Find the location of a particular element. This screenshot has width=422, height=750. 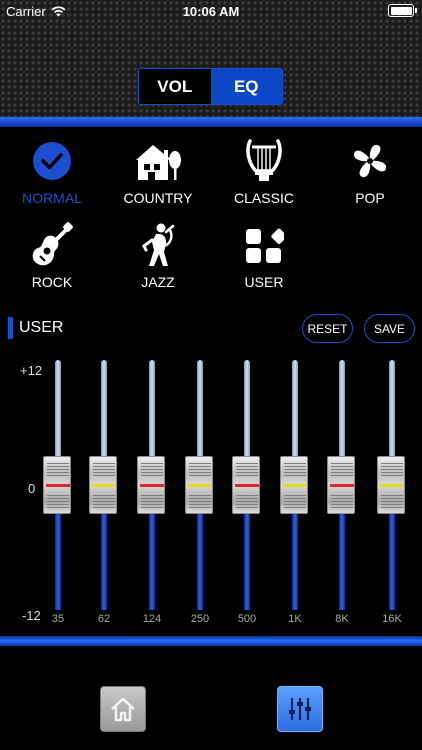

eq-band-8k: 8K is located at coordinates (342, 495).